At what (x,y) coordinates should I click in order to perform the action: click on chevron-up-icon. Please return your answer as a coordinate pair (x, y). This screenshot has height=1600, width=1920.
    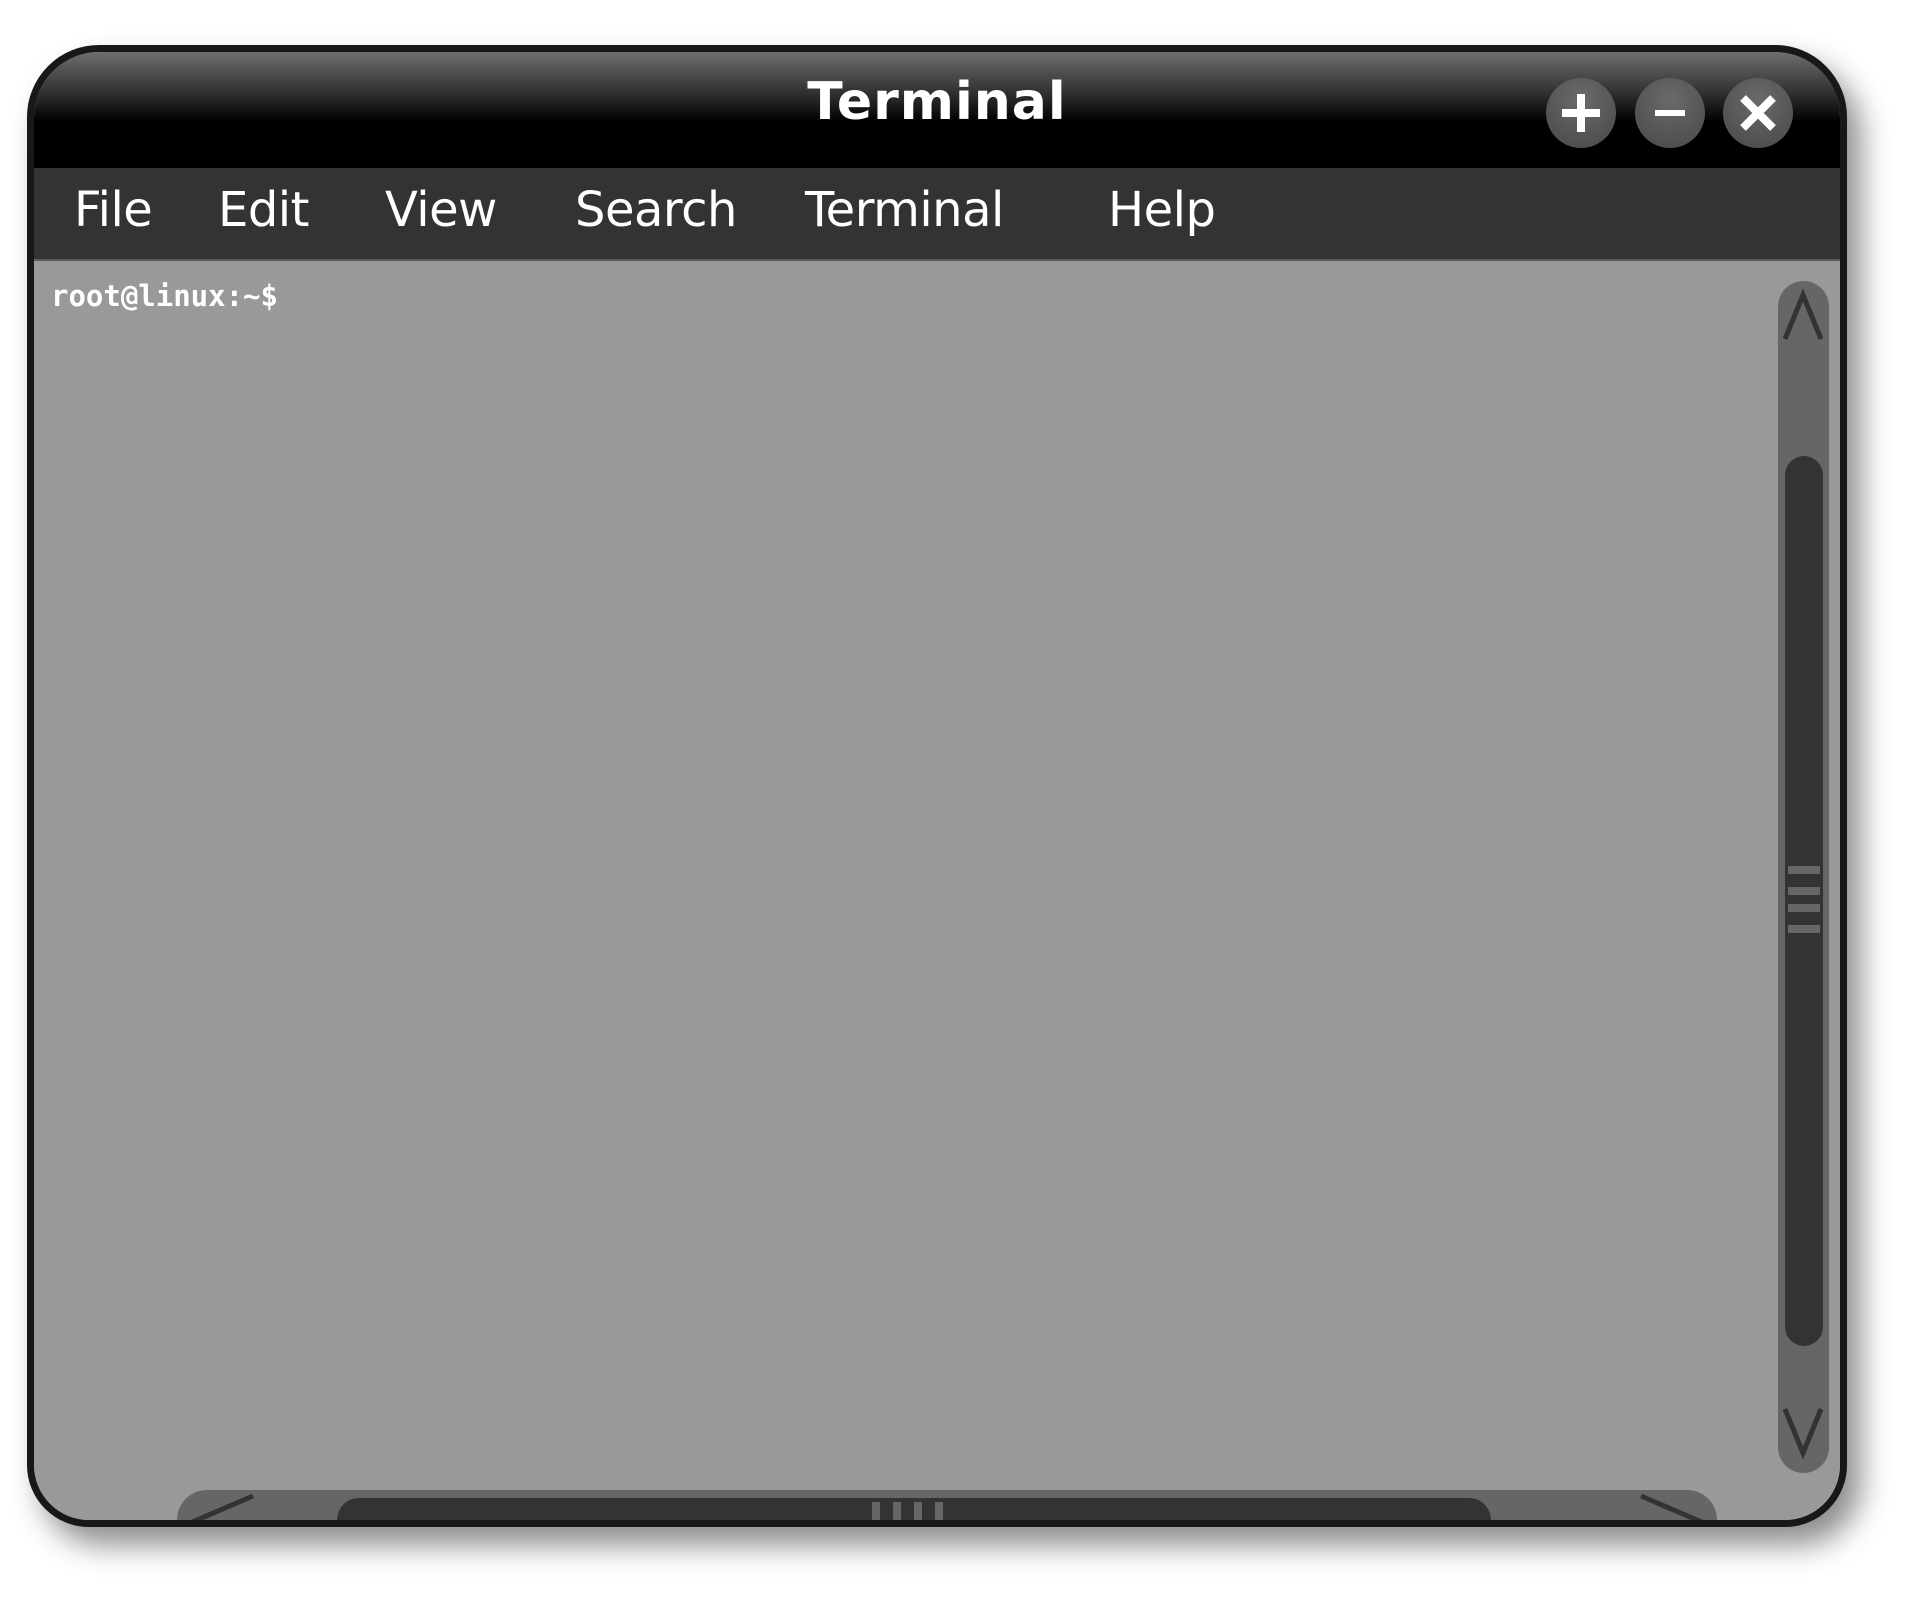
    Looking at the image, I should click on (1803, 314).